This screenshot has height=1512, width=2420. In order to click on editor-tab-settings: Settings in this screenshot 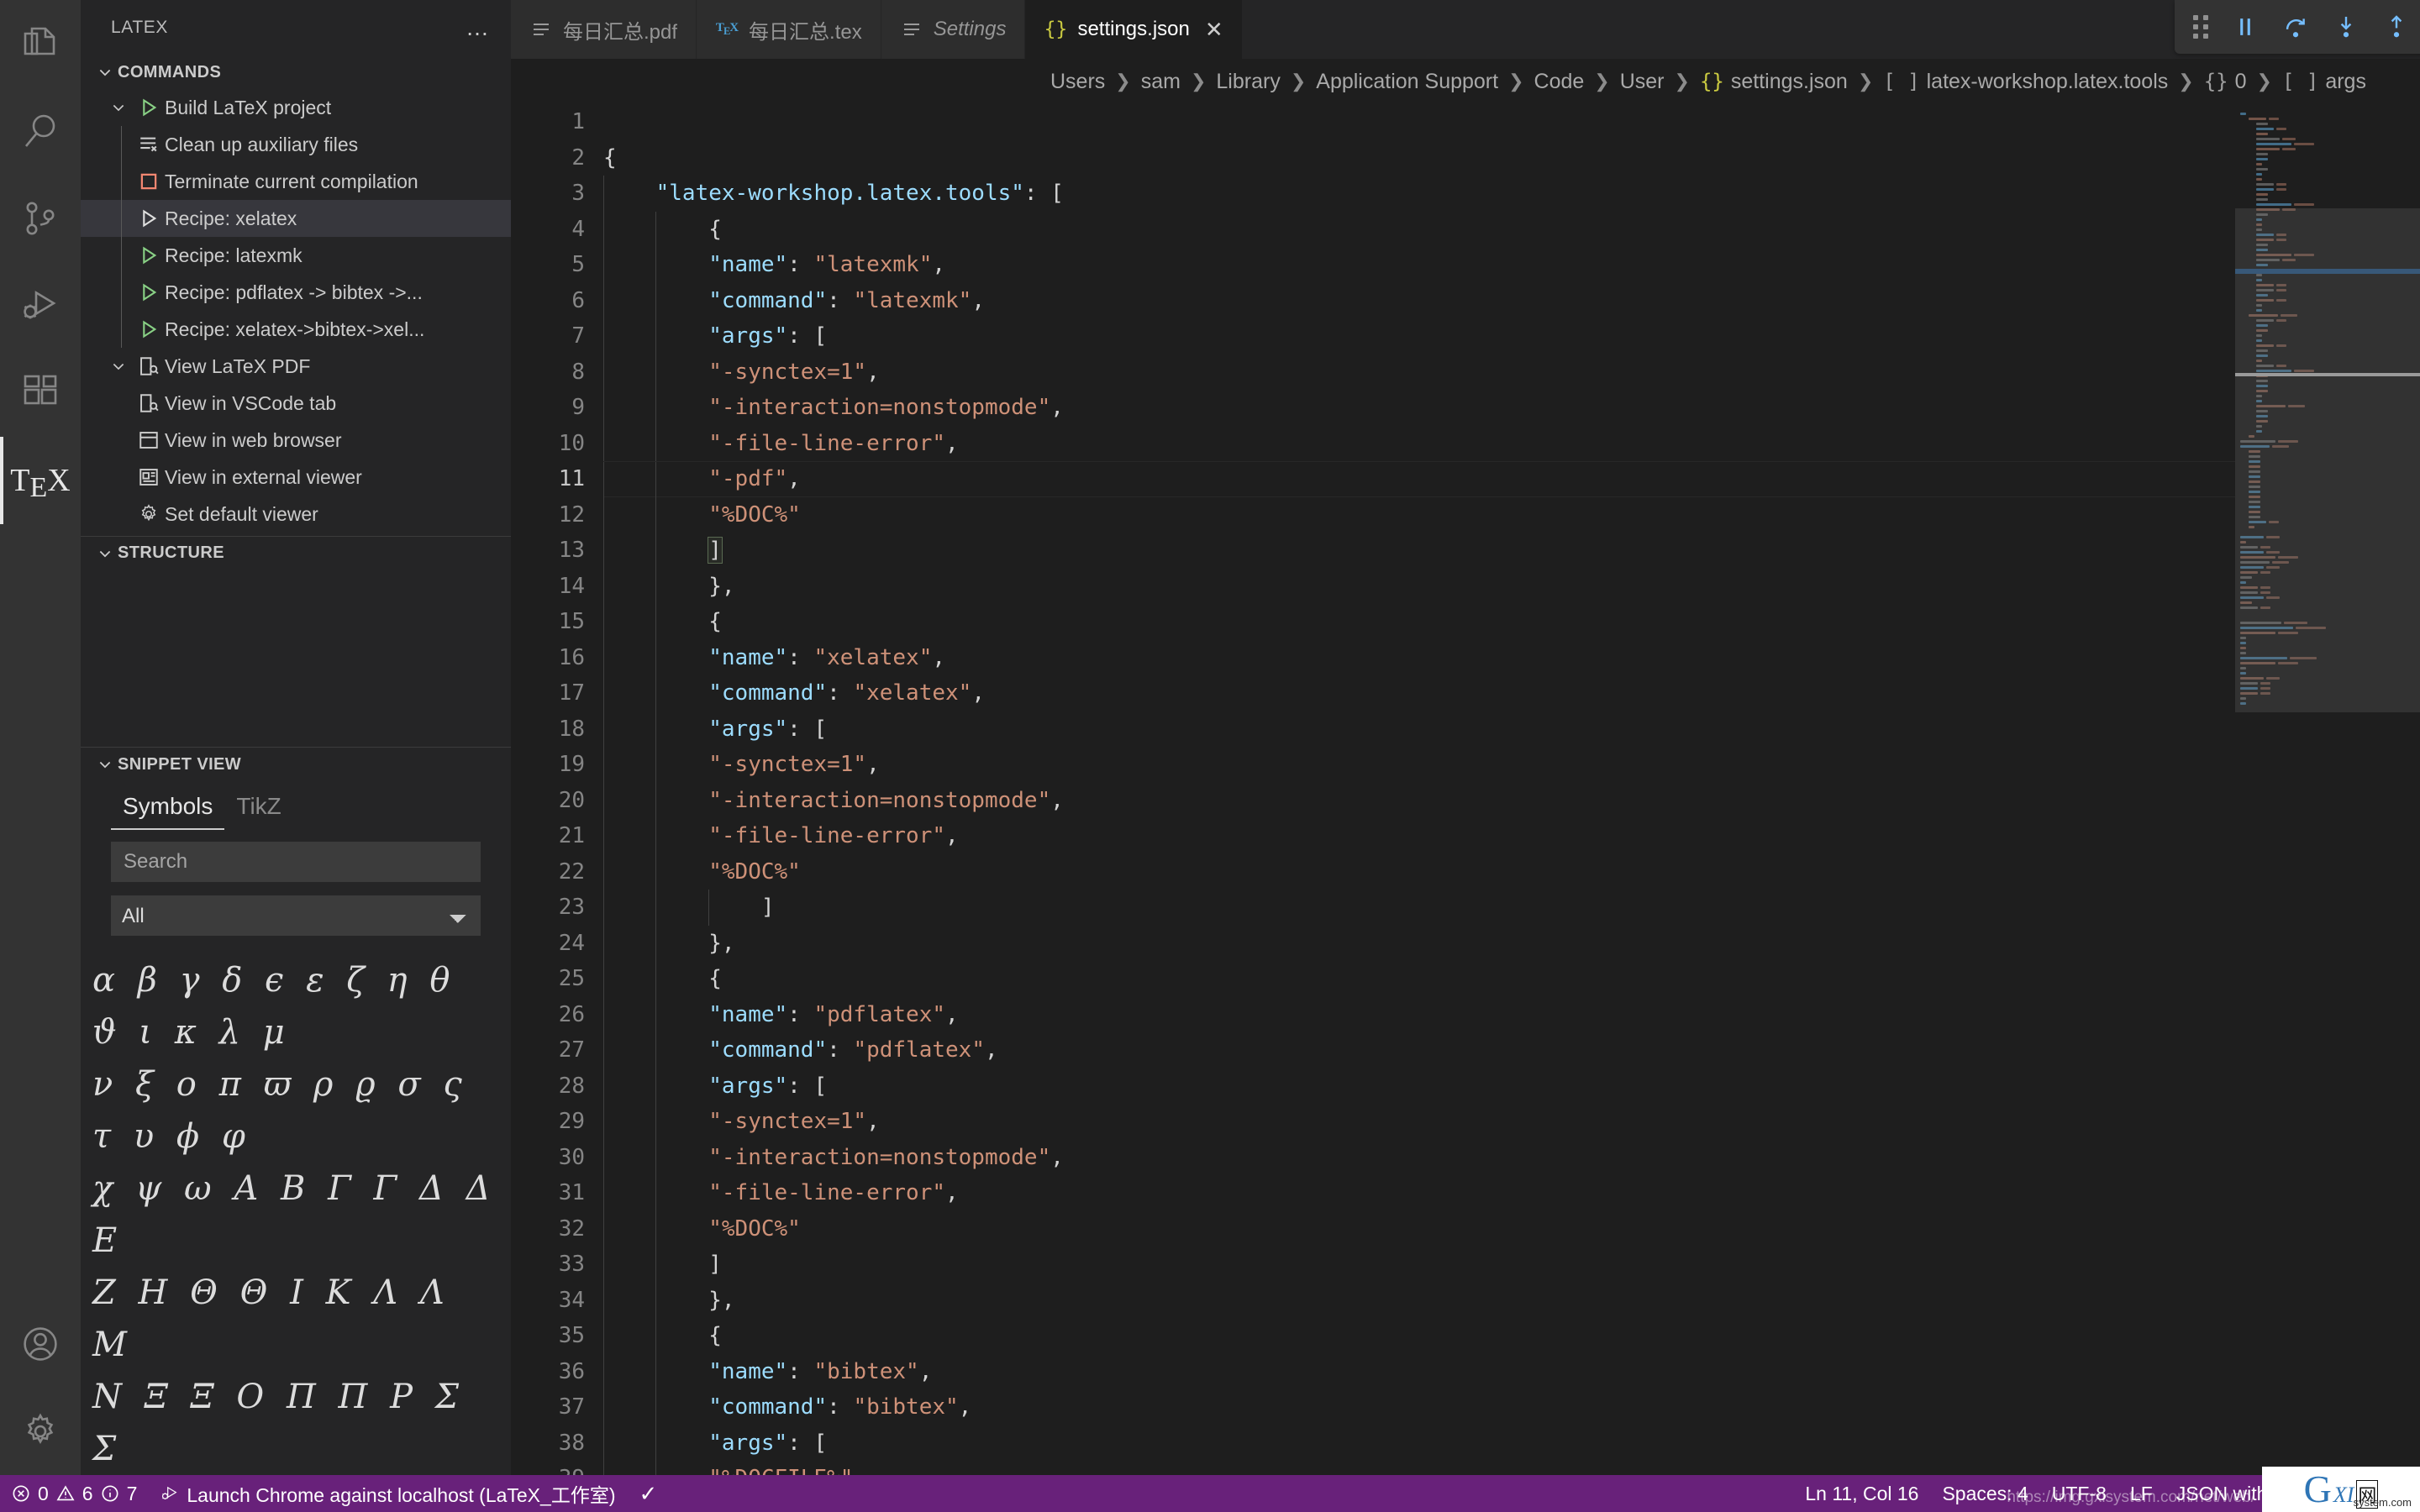, I will do `click(954, 29)`.